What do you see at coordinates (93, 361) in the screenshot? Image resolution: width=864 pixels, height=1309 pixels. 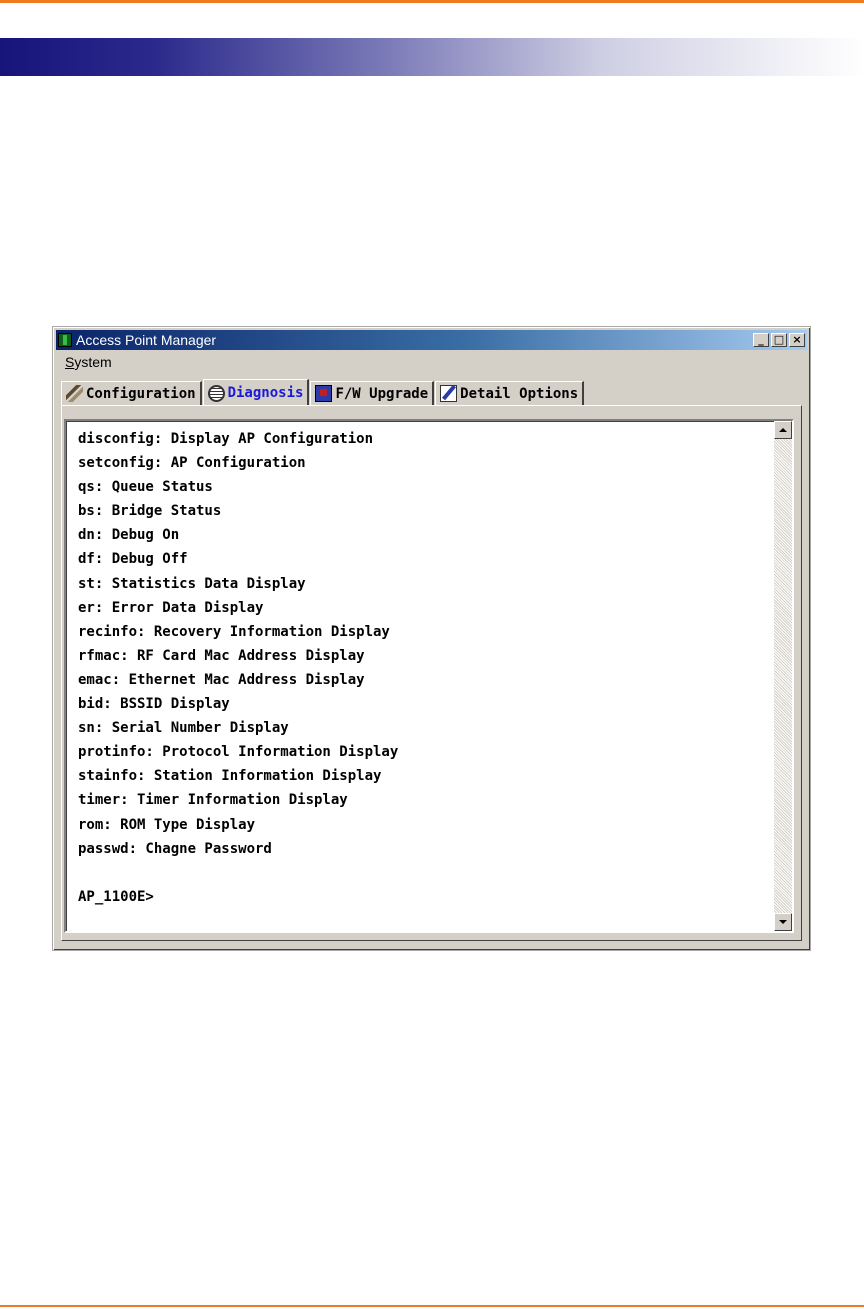 I see `menu-system-label: ystem` at bounding box center [93, 361].